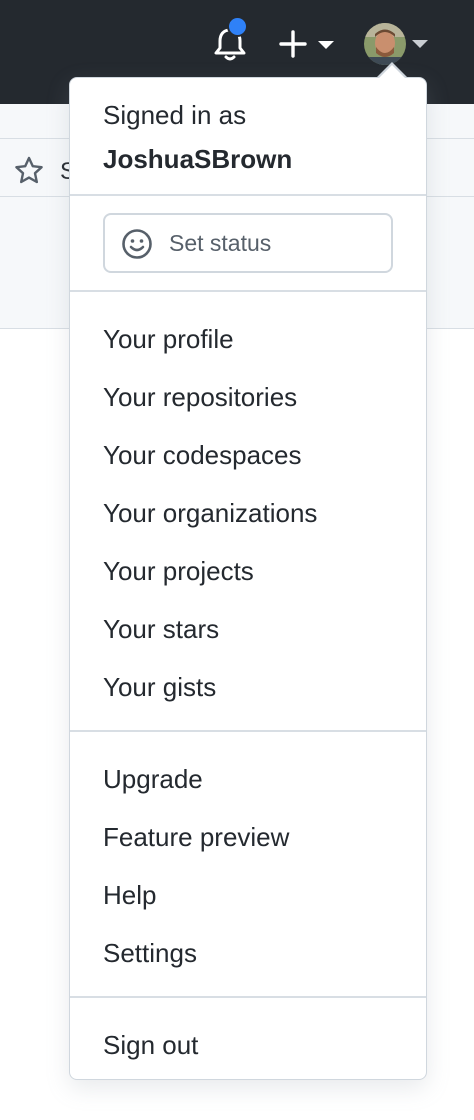 The width and height of the screenshot is (474, 1120). What do you see at coordinates (175, 115) in the screenshot?
I see `signed-in-label: Signed in as` at bounding box center [175, 115].